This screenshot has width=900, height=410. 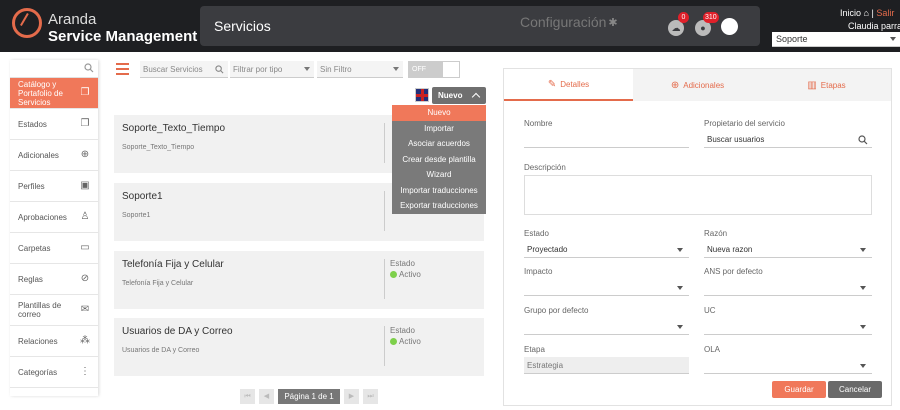 I want to click on descripcion-textarea, so click(x=698, y=195).